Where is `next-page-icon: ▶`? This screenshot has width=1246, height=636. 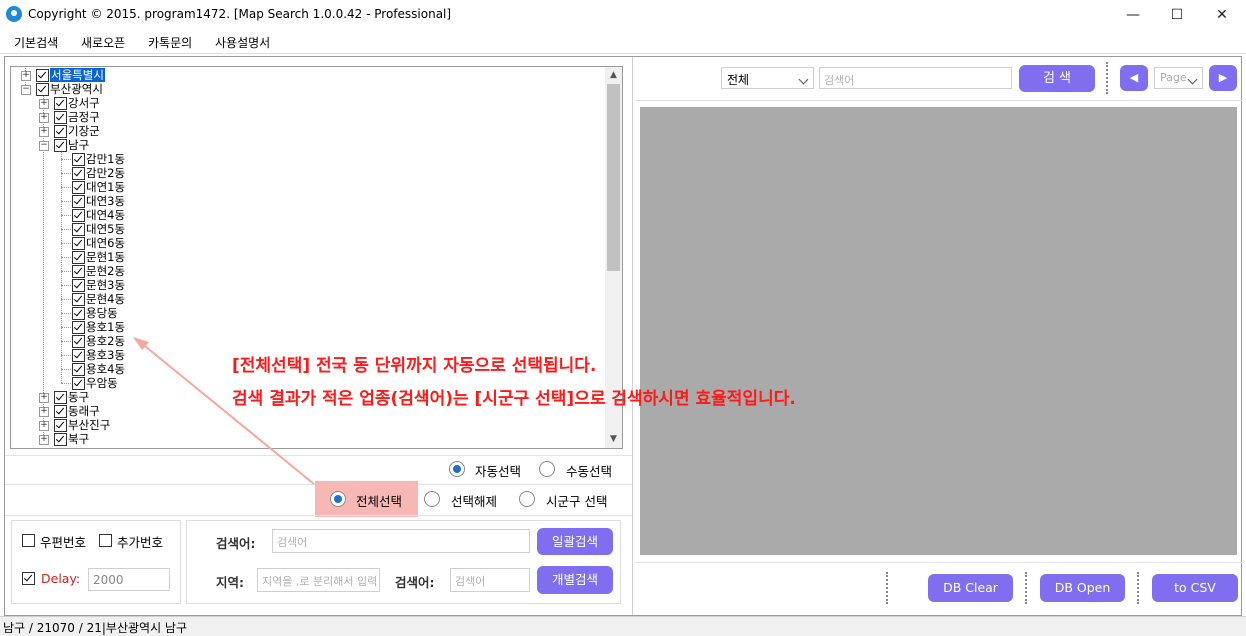
next-page-icon: ▶ is located at coordinates (1223, 78).